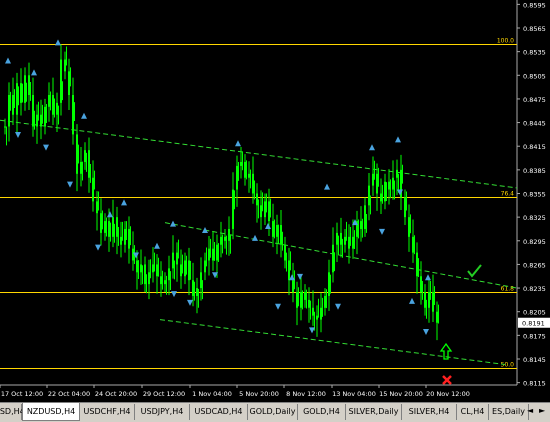  Describe the element at coordinates (533, 324) in the screenshot. I see `current-price-label: 0.8191` at that location.